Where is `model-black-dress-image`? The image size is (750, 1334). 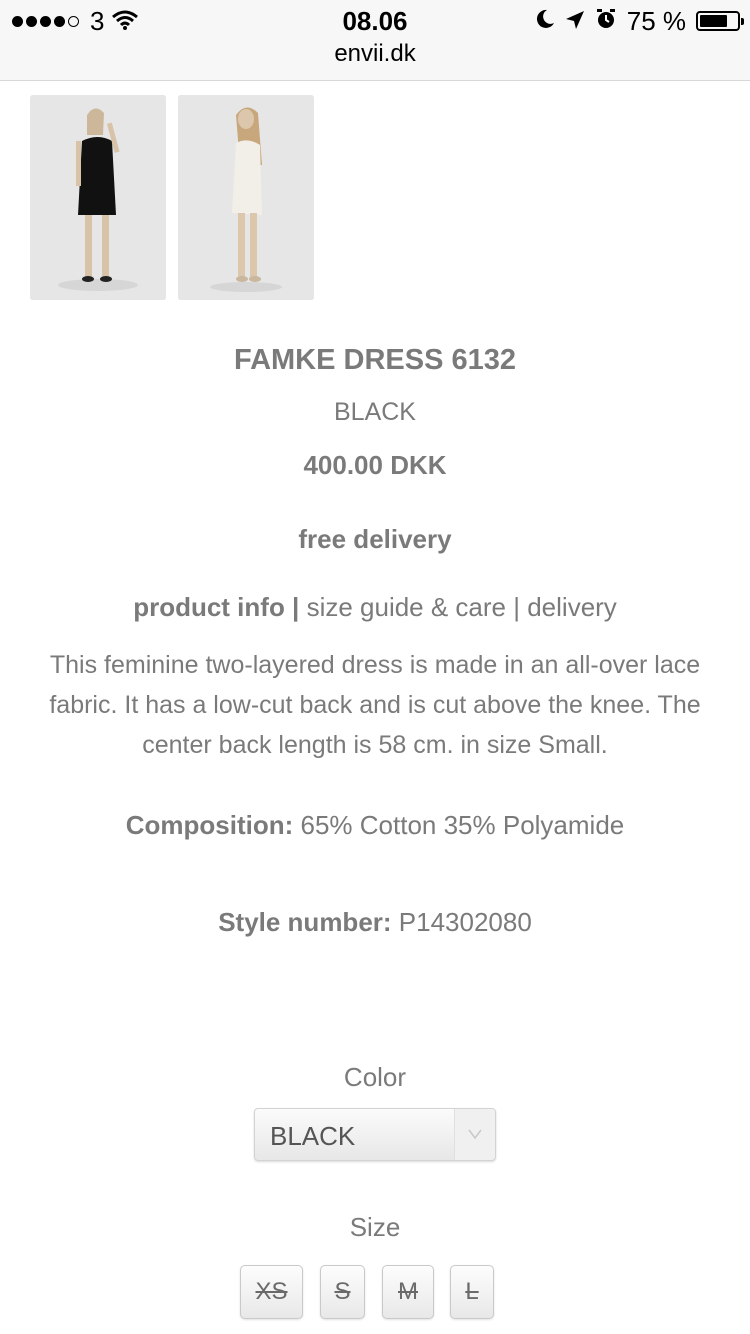
model-black-dress-image is located at coordinates (98, 197).